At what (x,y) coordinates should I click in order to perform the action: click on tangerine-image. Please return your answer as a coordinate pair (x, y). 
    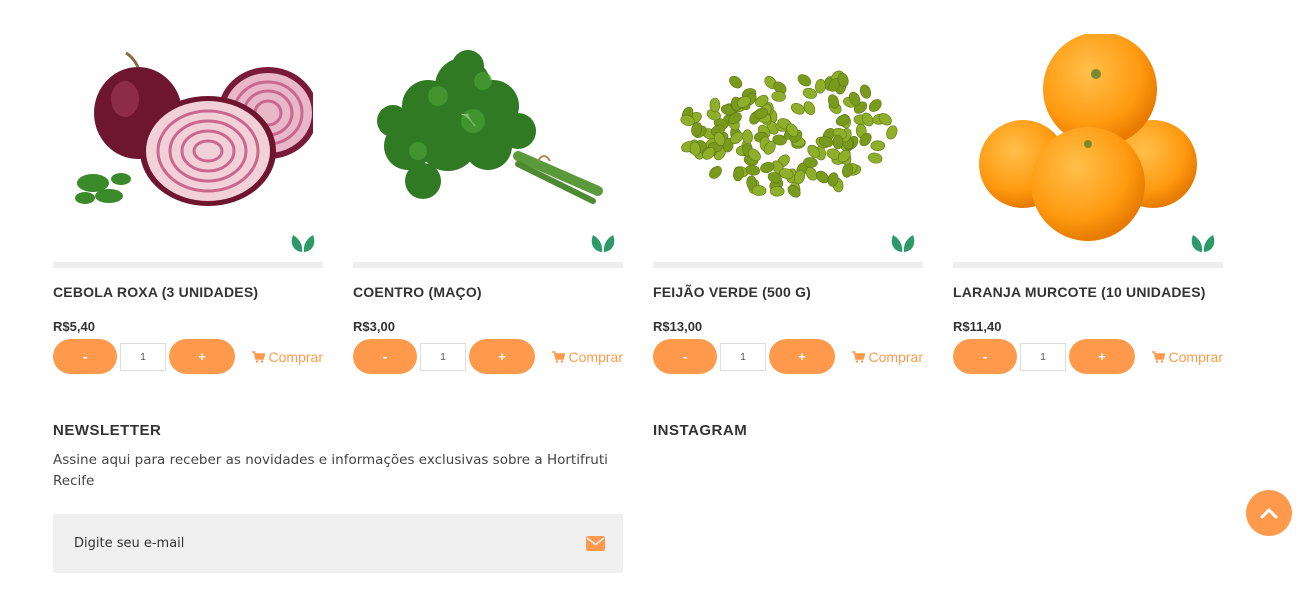
    Looking at the image, I should click on (1088, 131).